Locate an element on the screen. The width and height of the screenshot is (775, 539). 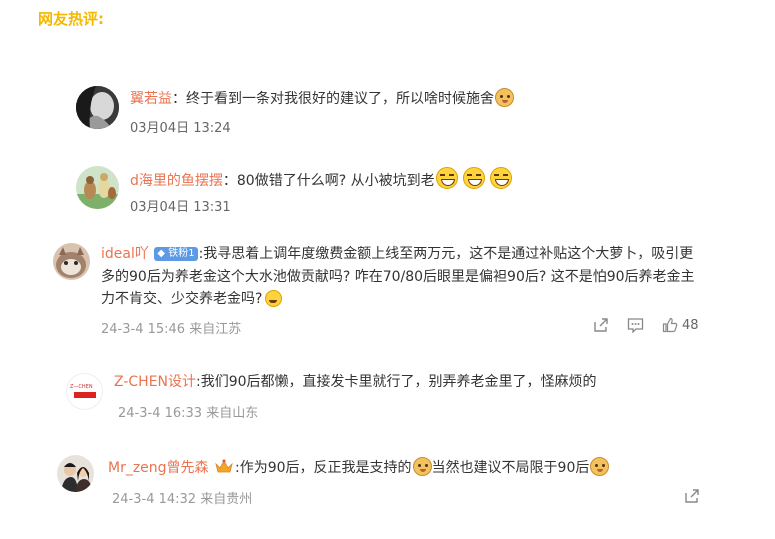
comment-text: :我们90后都懒，直接发卡里就行了，别弄养老金里了，怪麻烦的 is located at coordinates (396, 382).